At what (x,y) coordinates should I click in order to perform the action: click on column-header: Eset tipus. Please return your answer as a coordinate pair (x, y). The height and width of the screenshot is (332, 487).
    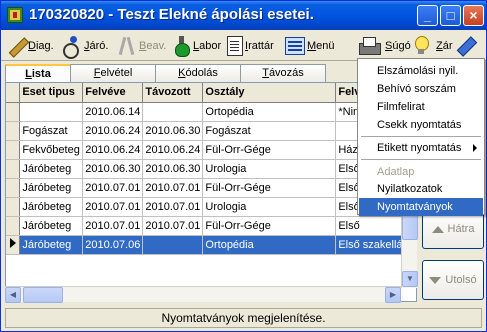
    Looking at the image, I should click on (51, 93).